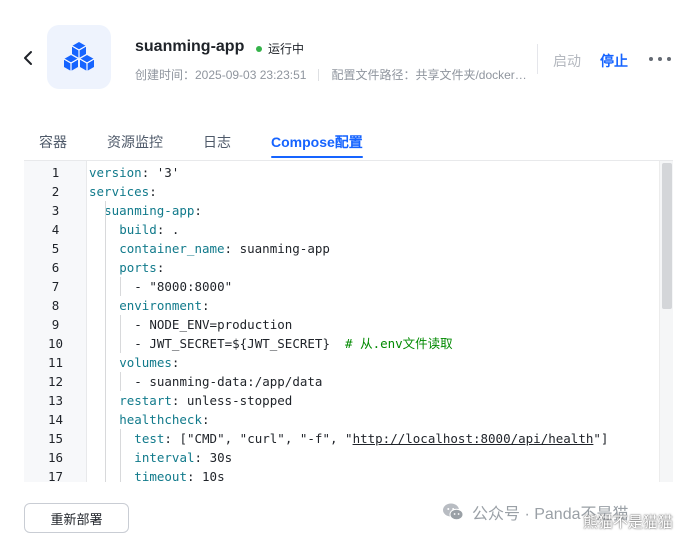 This screenshot has height=539, width=695. What do you see at coordinates (286, 49) in the screenshot?
I see `status-text: 运行中` at bounding box center [286, 49].